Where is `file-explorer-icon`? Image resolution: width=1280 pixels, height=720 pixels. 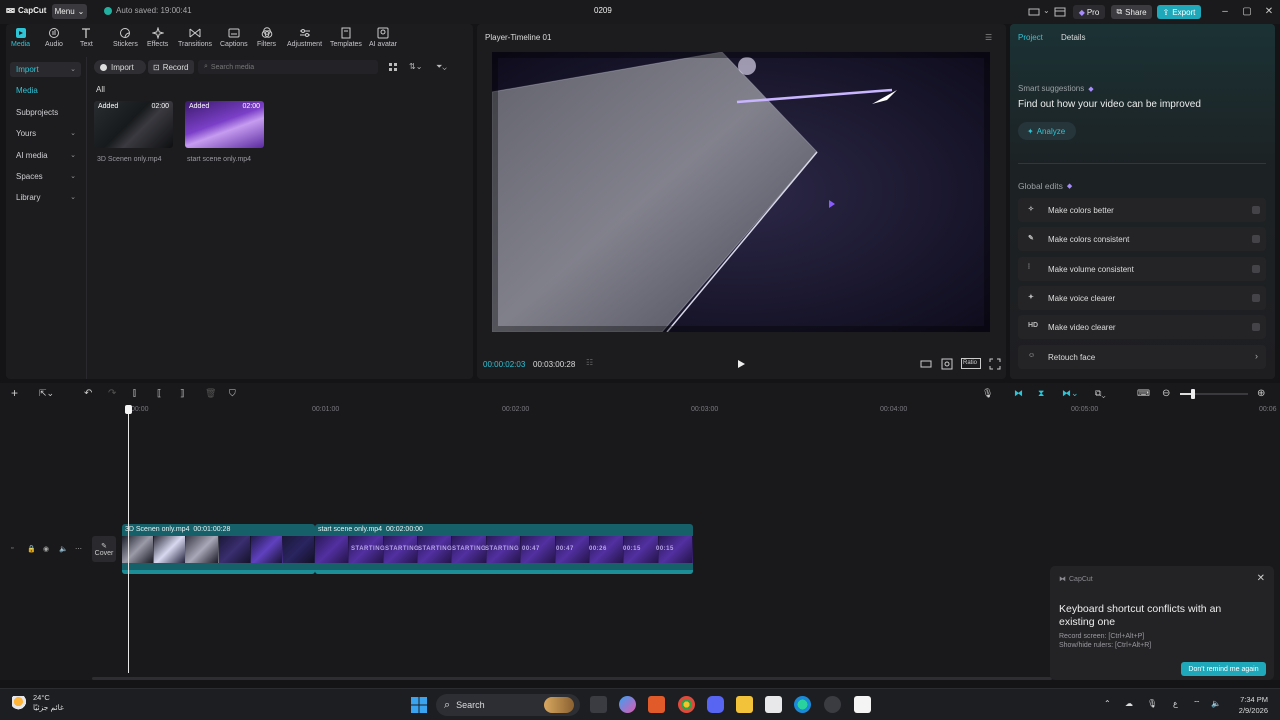
file-explorer-icon is located at coordinates (744, 704).